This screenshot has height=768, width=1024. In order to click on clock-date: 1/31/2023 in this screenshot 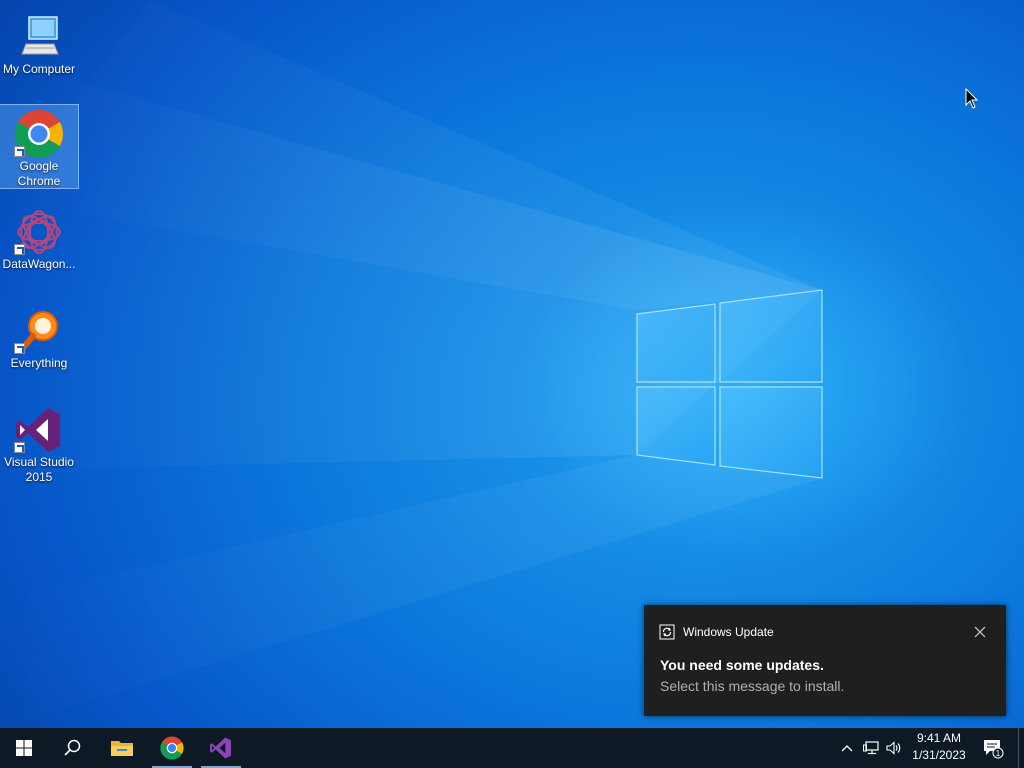, I will do `click(939, 755)`.